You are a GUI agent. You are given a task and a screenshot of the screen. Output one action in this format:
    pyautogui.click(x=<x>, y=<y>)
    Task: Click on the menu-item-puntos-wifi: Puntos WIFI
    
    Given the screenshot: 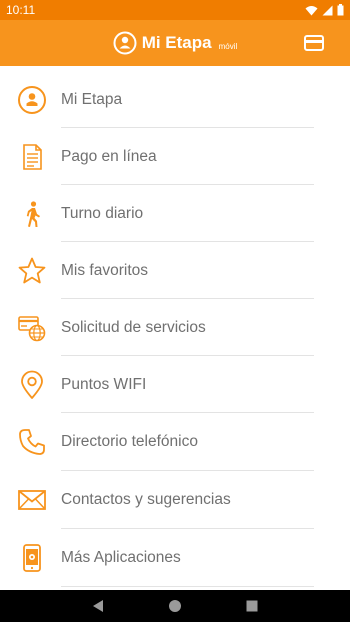 What is the action you would take?
    pyautogui.click(x=175, y=384)
    